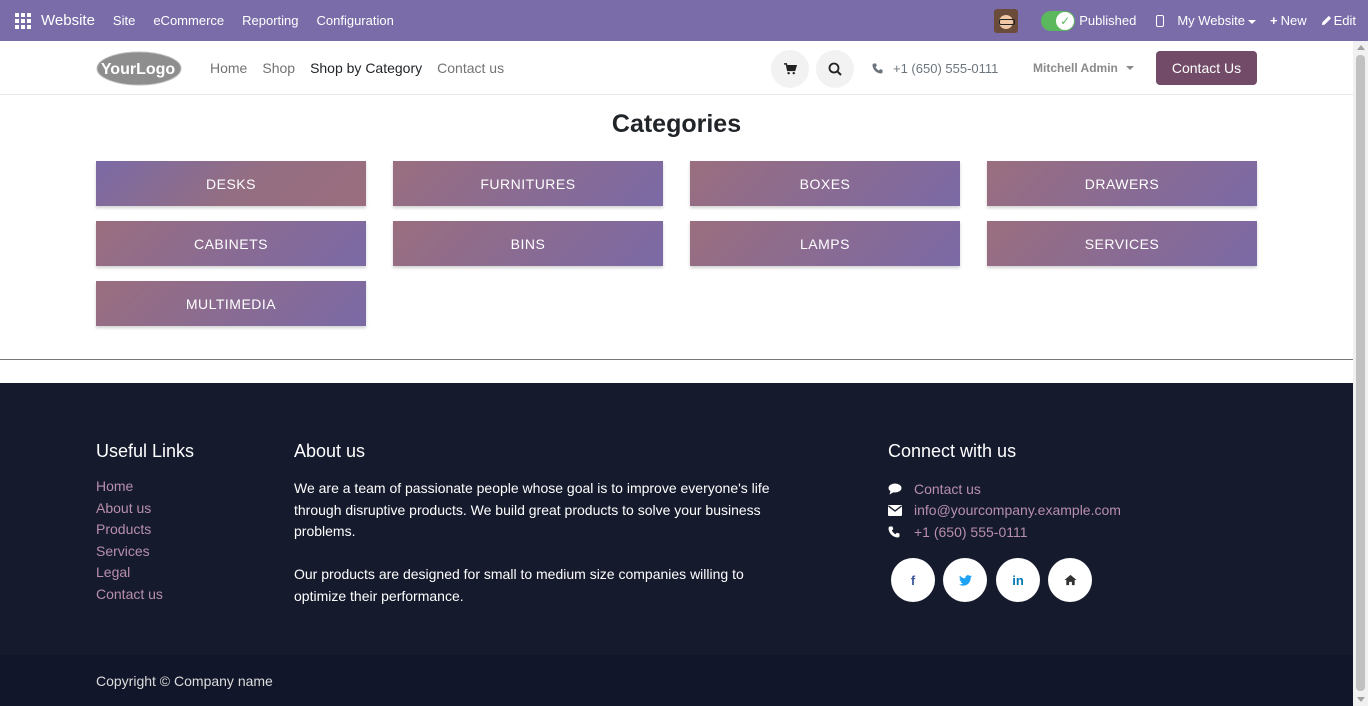 This screenshot has width=1368, height=706. I want to click on nav-shop: Shop, so click(278, 68).